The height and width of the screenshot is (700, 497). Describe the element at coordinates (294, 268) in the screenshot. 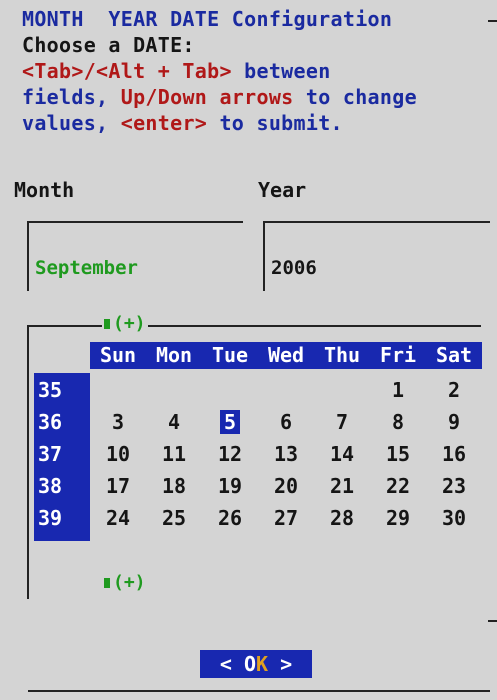

I see `year-value: 2006` at that location.